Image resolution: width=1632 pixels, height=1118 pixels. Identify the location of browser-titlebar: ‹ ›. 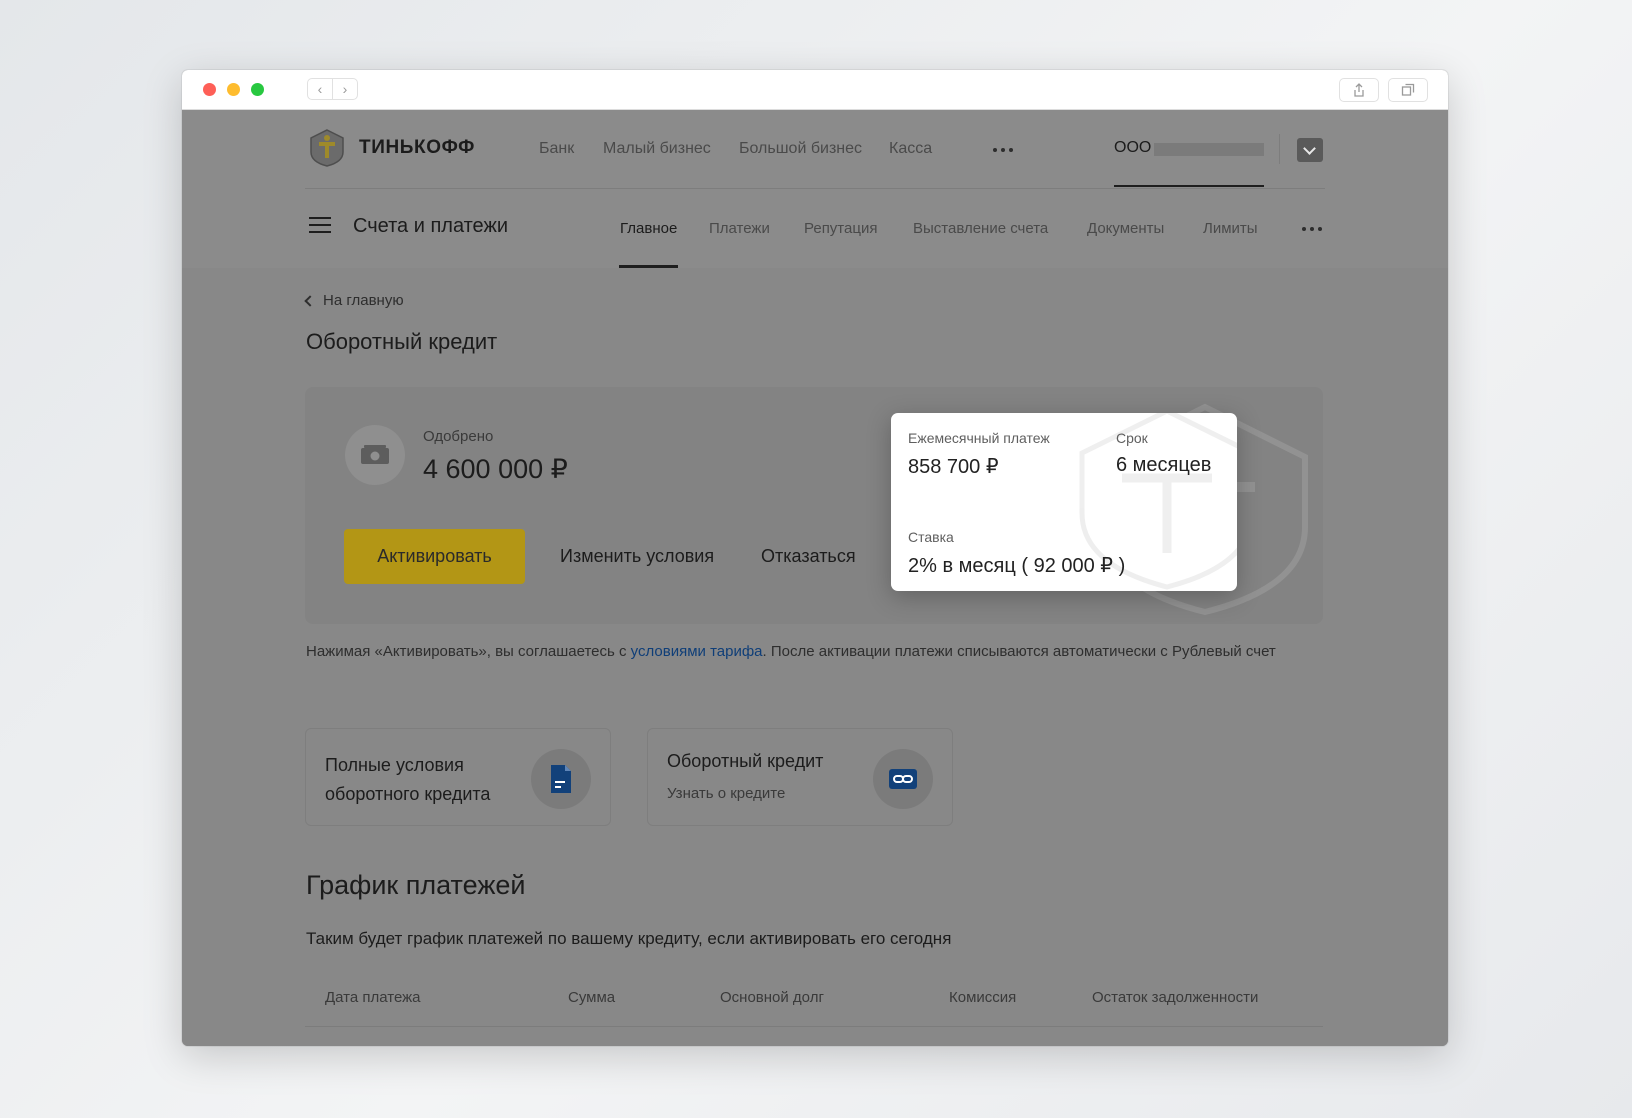
(815, 90).